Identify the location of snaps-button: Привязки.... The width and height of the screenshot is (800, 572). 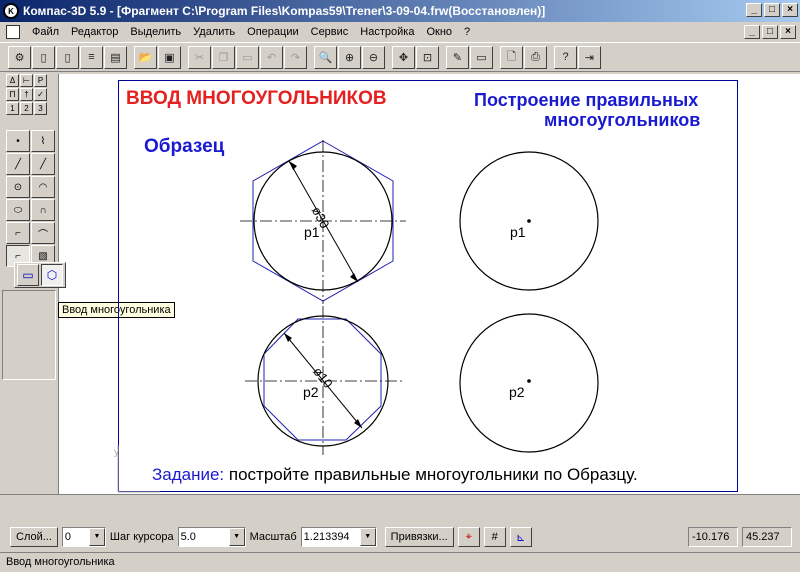
(419, 537).